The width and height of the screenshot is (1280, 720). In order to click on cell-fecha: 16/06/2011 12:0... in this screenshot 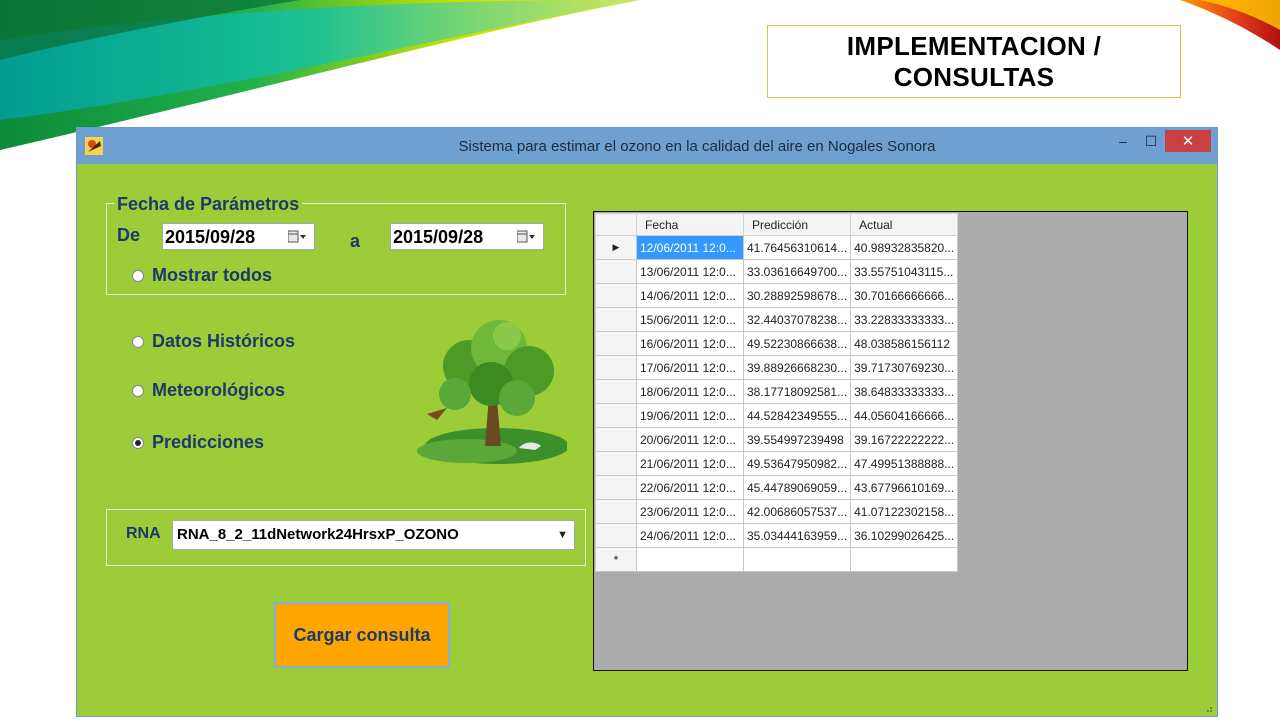, I will do `click(690, 343)`.